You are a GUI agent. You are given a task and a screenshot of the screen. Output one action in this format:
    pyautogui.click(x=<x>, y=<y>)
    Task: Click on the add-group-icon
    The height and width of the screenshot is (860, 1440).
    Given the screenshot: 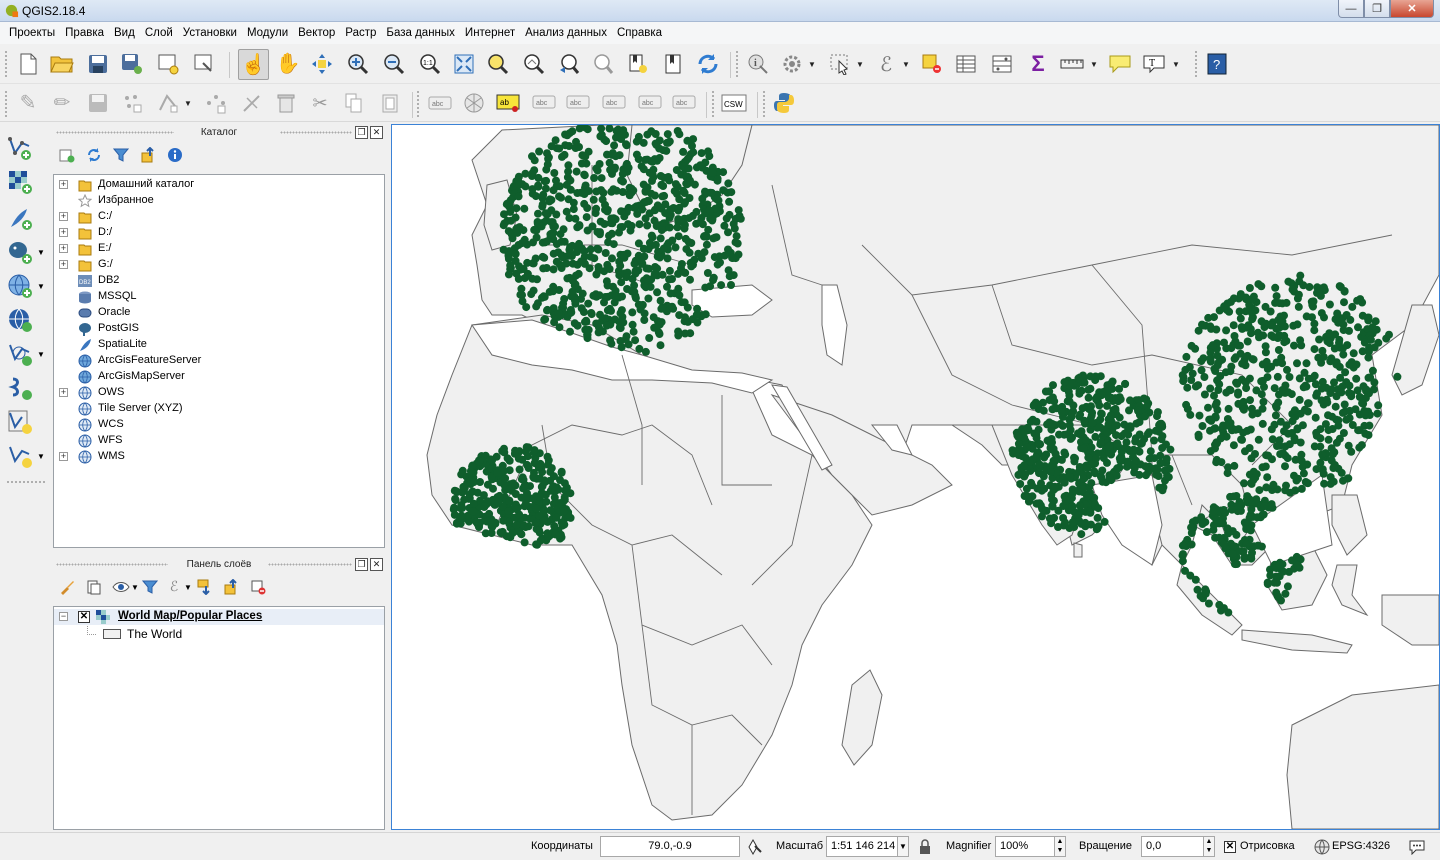 What is the action you would take?
    pyautogui.click(x=94, y=587)
    